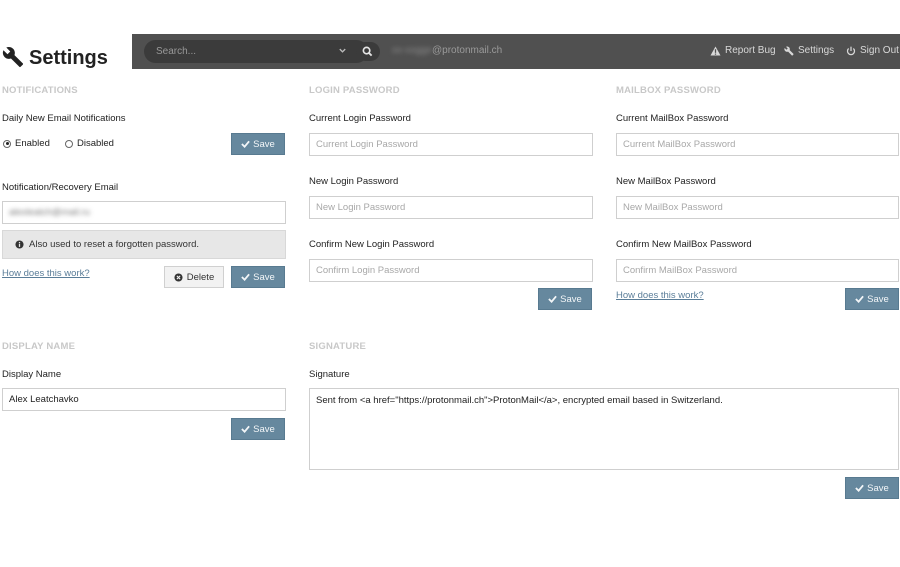 The height and width of the screenshot is (567, 900). What do you see at coordinates (39, 346) in the screenshot?
I see `display-name-title: DISPLAY NAME` at bounding box center [39, 346].